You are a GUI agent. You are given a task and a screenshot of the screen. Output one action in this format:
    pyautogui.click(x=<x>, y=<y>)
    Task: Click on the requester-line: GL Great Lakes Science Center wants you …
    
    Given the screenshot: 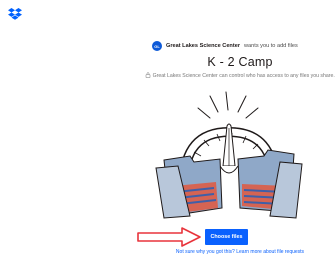 What is the action you would take?
    pyautogui.click(x=225, y=46)
    